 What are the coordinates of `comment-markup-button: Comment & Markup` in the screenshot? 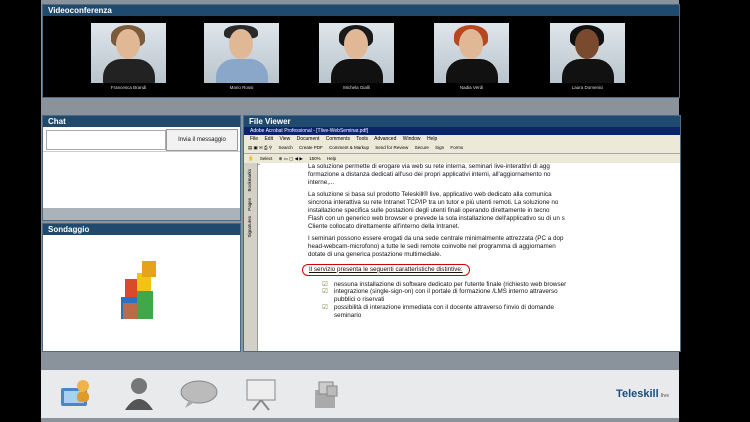 It's located at (349, 148).